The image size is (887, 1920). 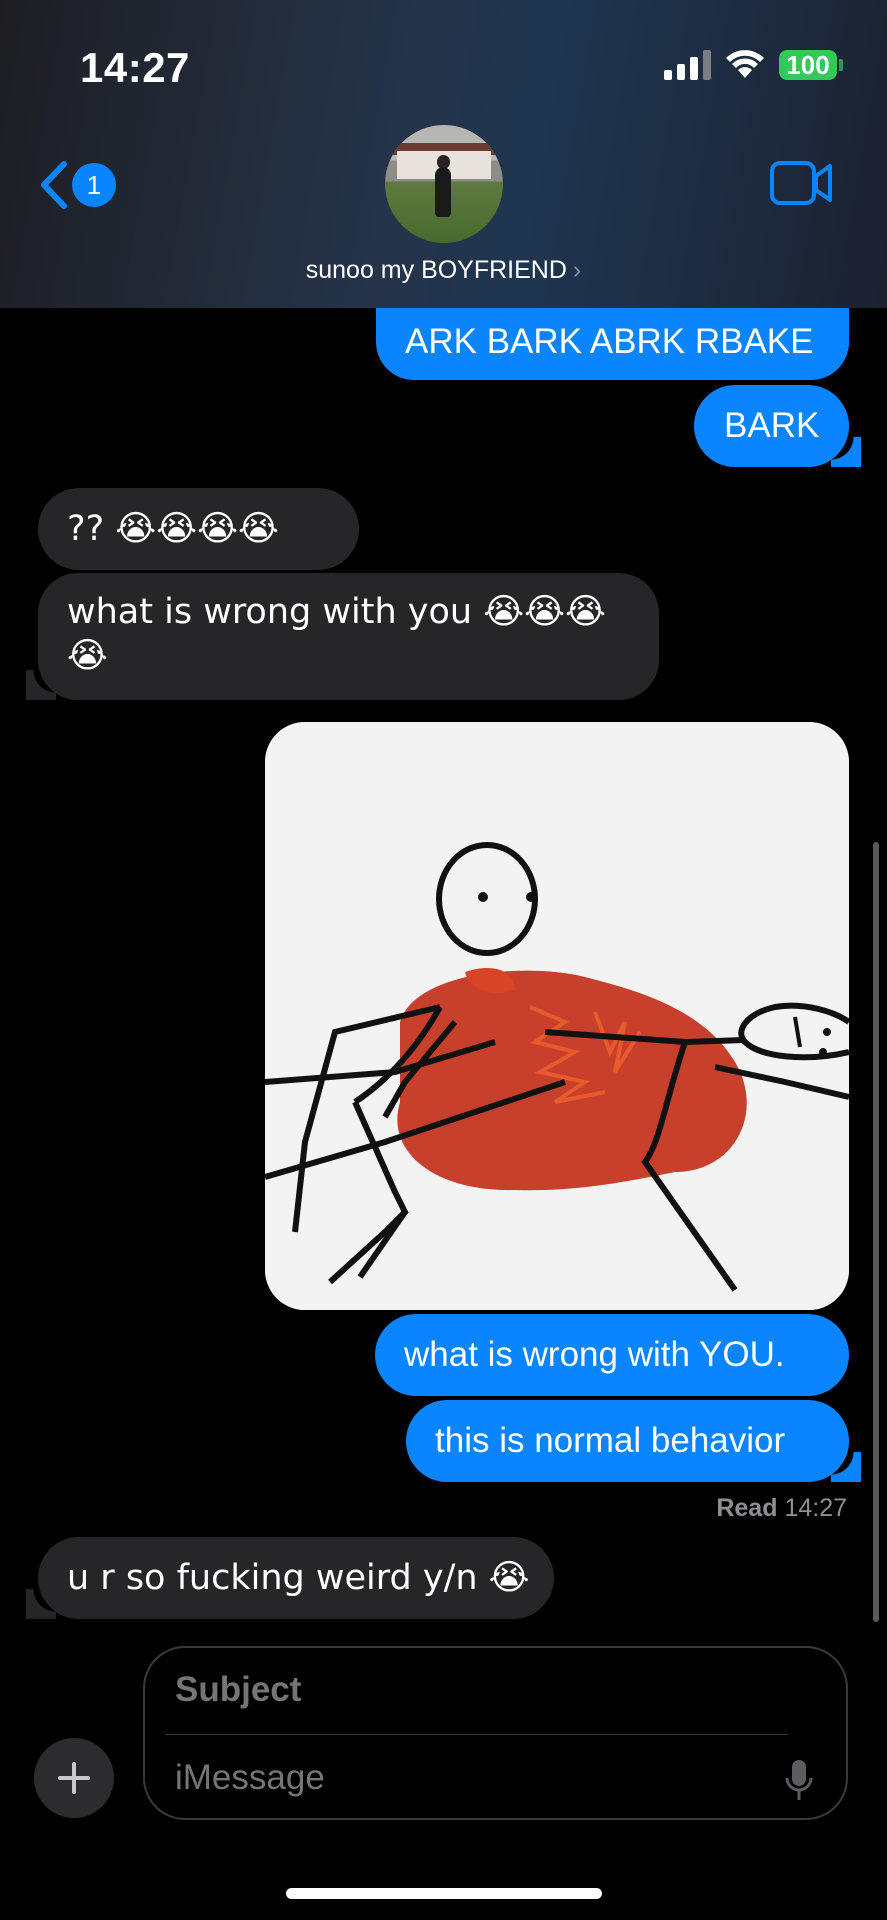 I want to click on microphone-icon, so click(x=799, y=1780).